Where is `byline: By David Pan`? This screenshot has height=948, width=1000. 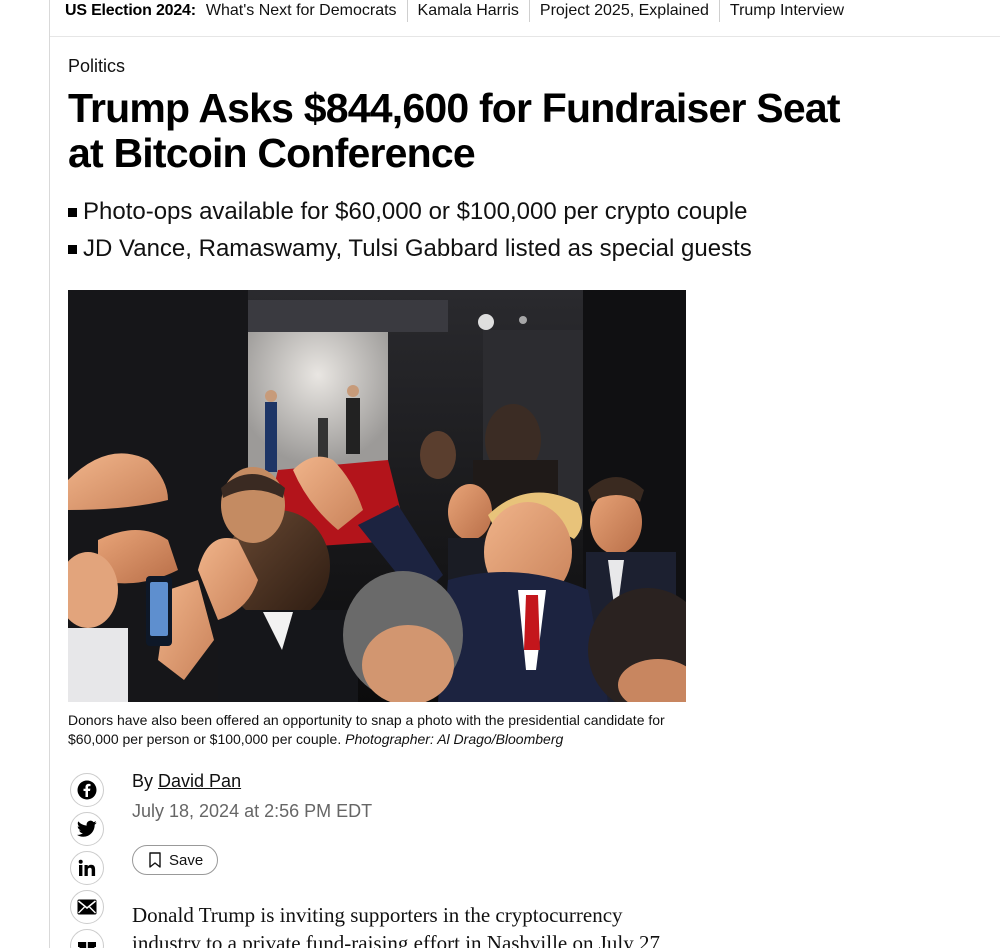 byline: By David Pan is located at coordinates (186, 781).